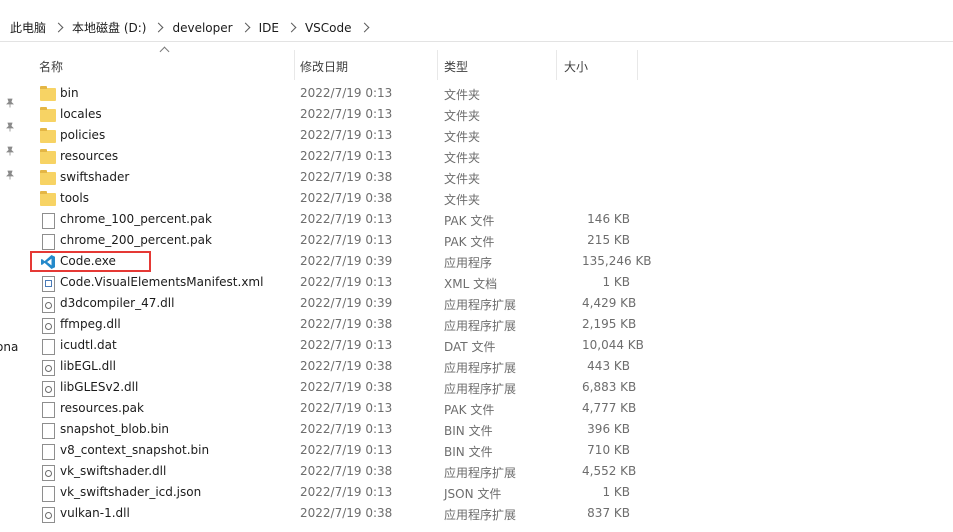 The image size is (953, 532). I want to click on file-size: 837 KB, so click(608, 513).